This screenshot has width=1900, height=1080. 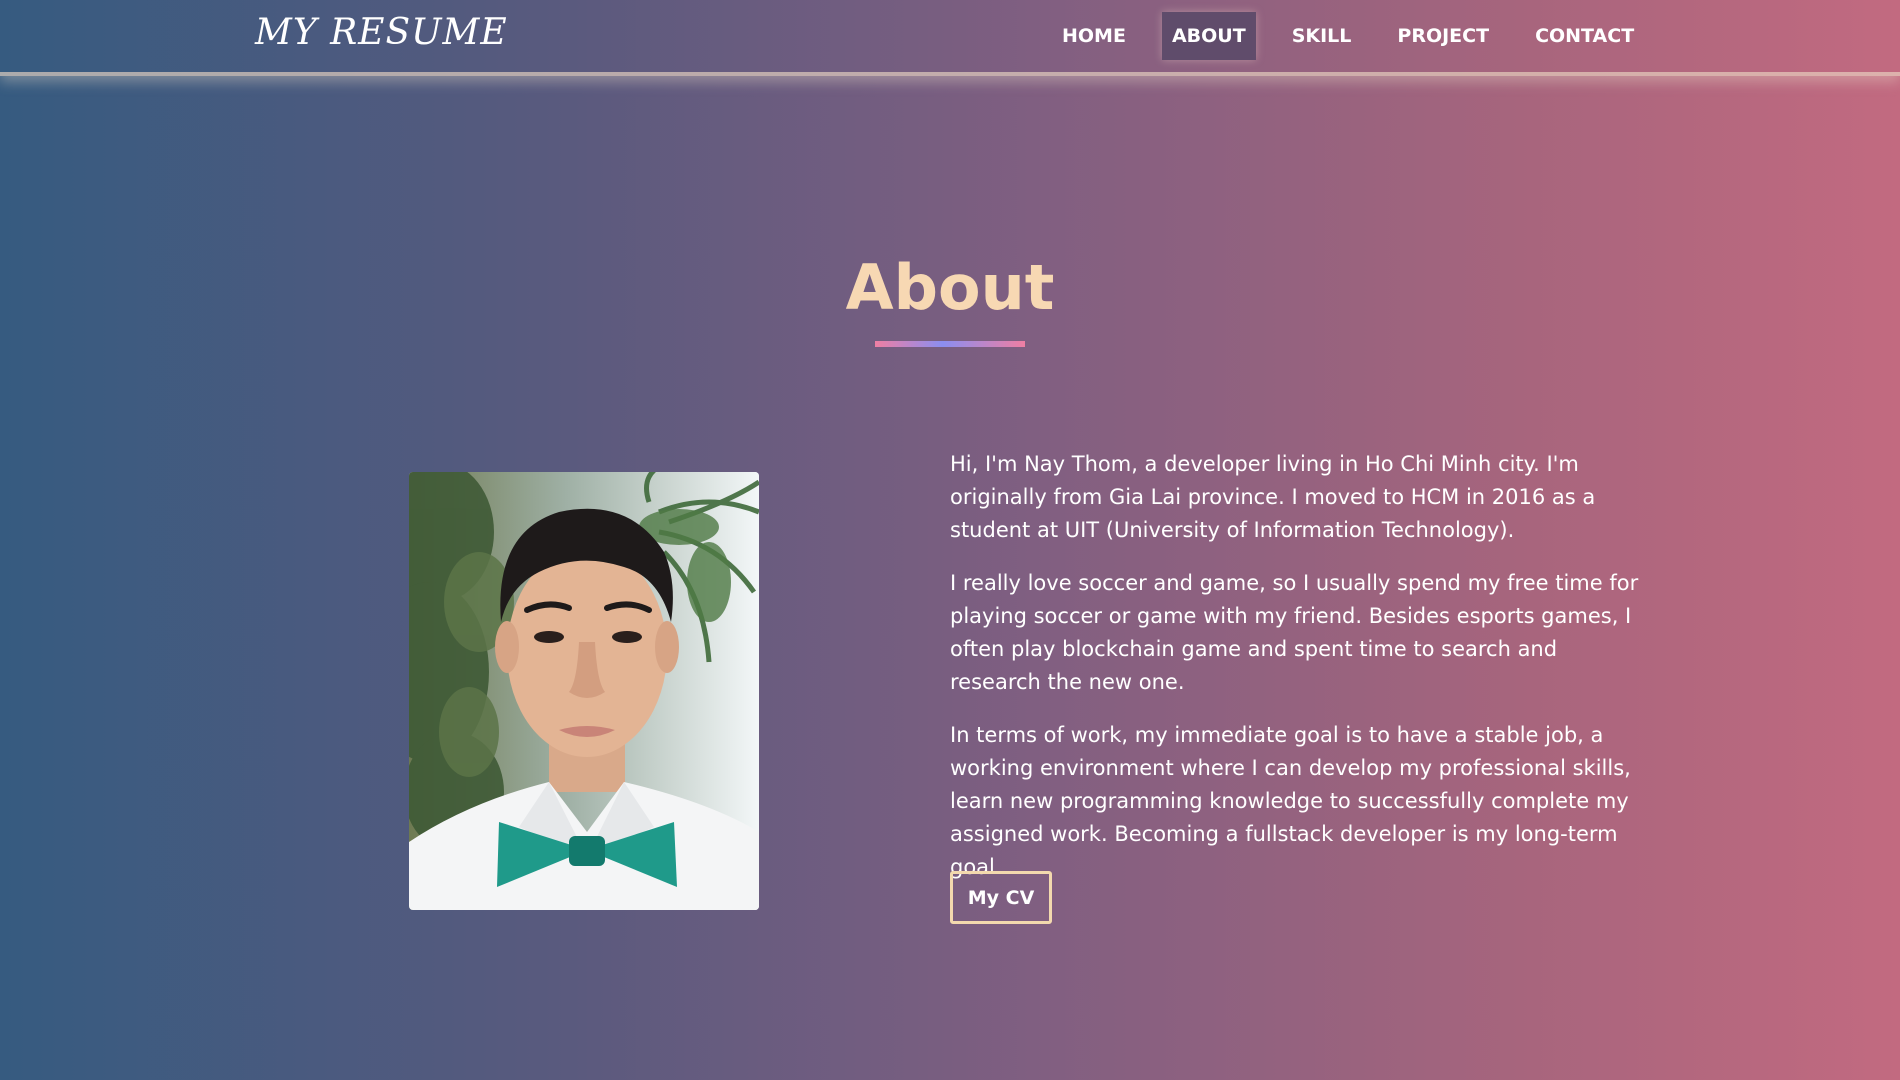 What do you see at coordinates (381, 32) in the screenshot?
I see `site-logo: MY RESUME` at bounding box center [381, 32].